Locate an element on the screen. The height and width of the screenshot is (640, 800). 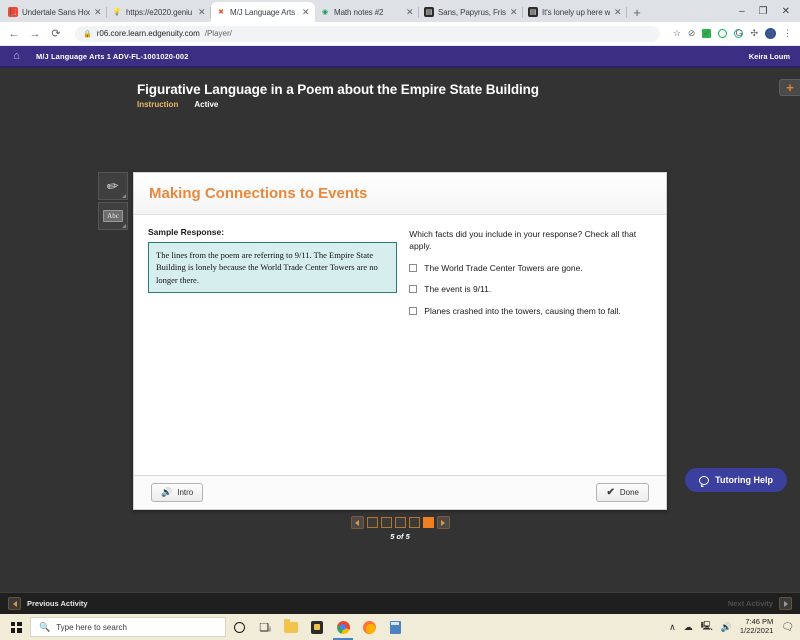
bookmark-star-icon: ☆ is located at coordinates (677, 33).